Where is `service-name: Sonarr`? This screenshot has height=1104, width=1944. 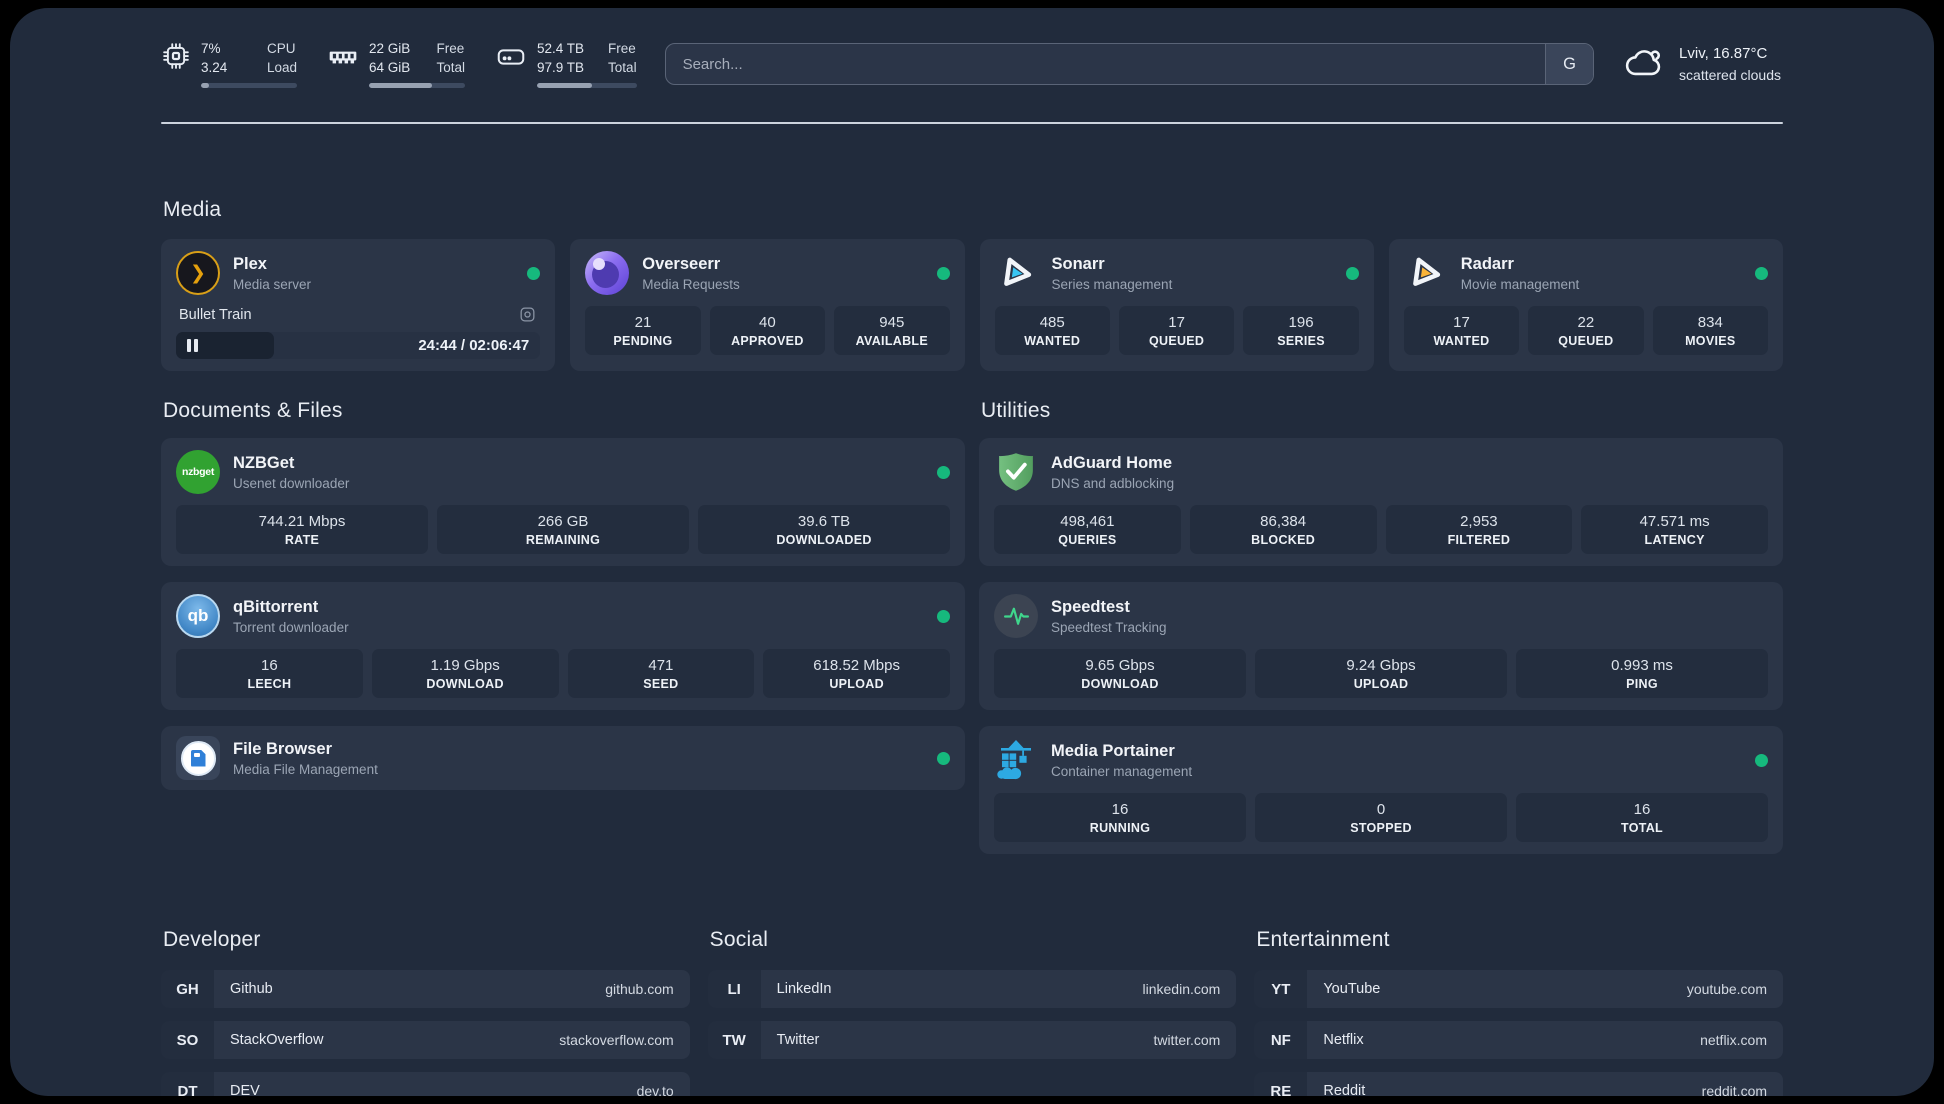 service-name: Sonarr is located at coordinates (1078, 263).